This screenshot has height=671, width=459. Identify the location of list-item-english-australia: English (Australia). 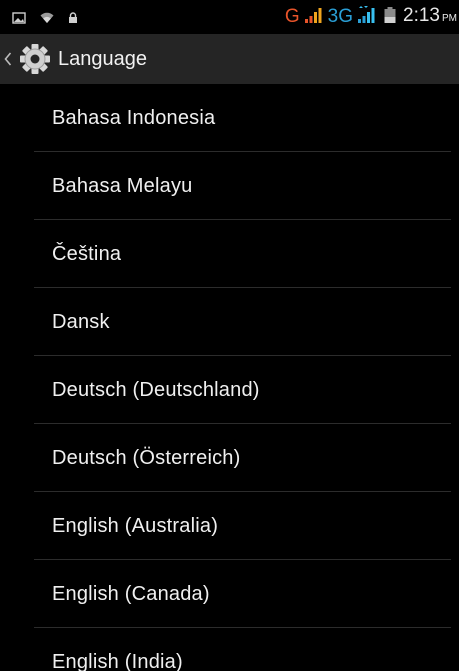
(229, 526).